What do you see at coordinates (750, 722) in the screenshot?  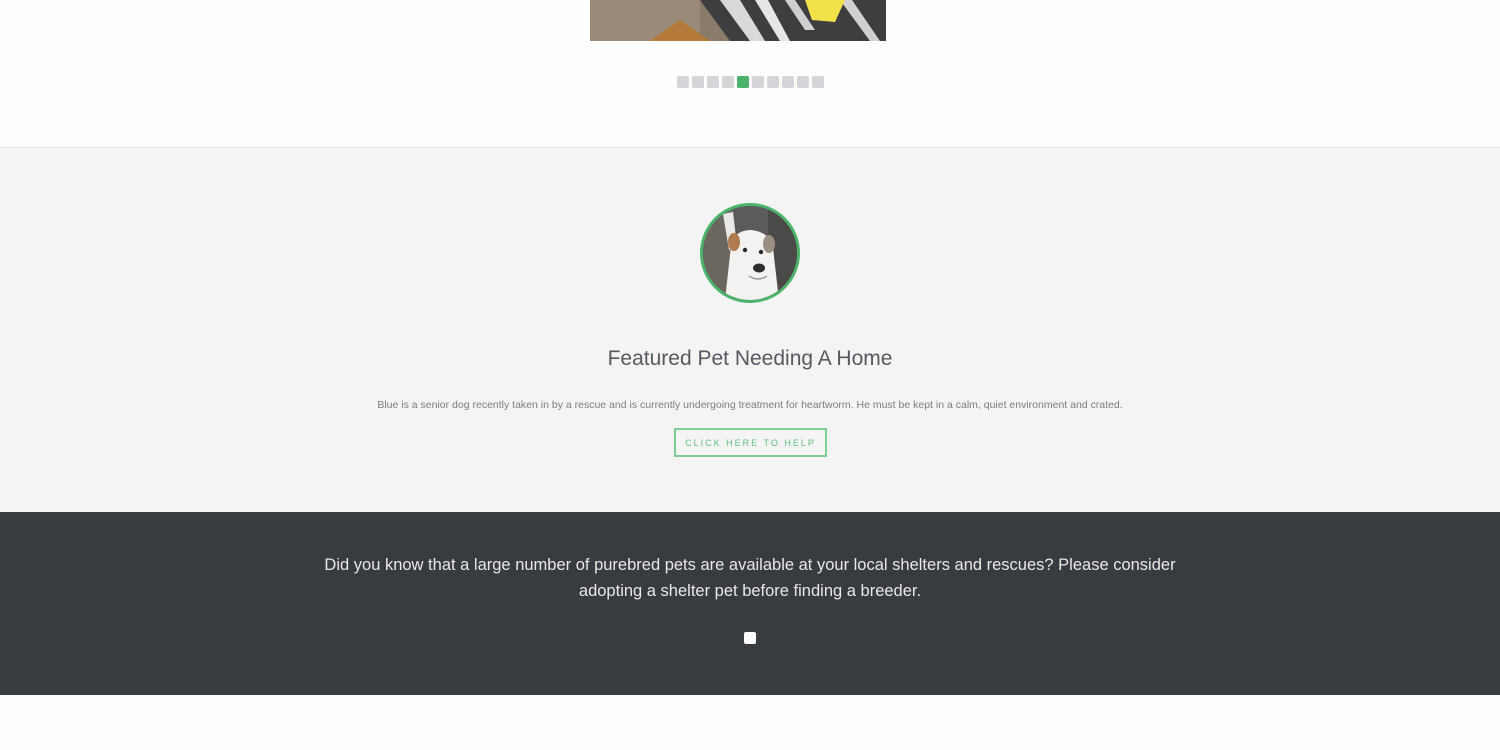 I see `page-bottom-area` at bounding box center [750, 722].